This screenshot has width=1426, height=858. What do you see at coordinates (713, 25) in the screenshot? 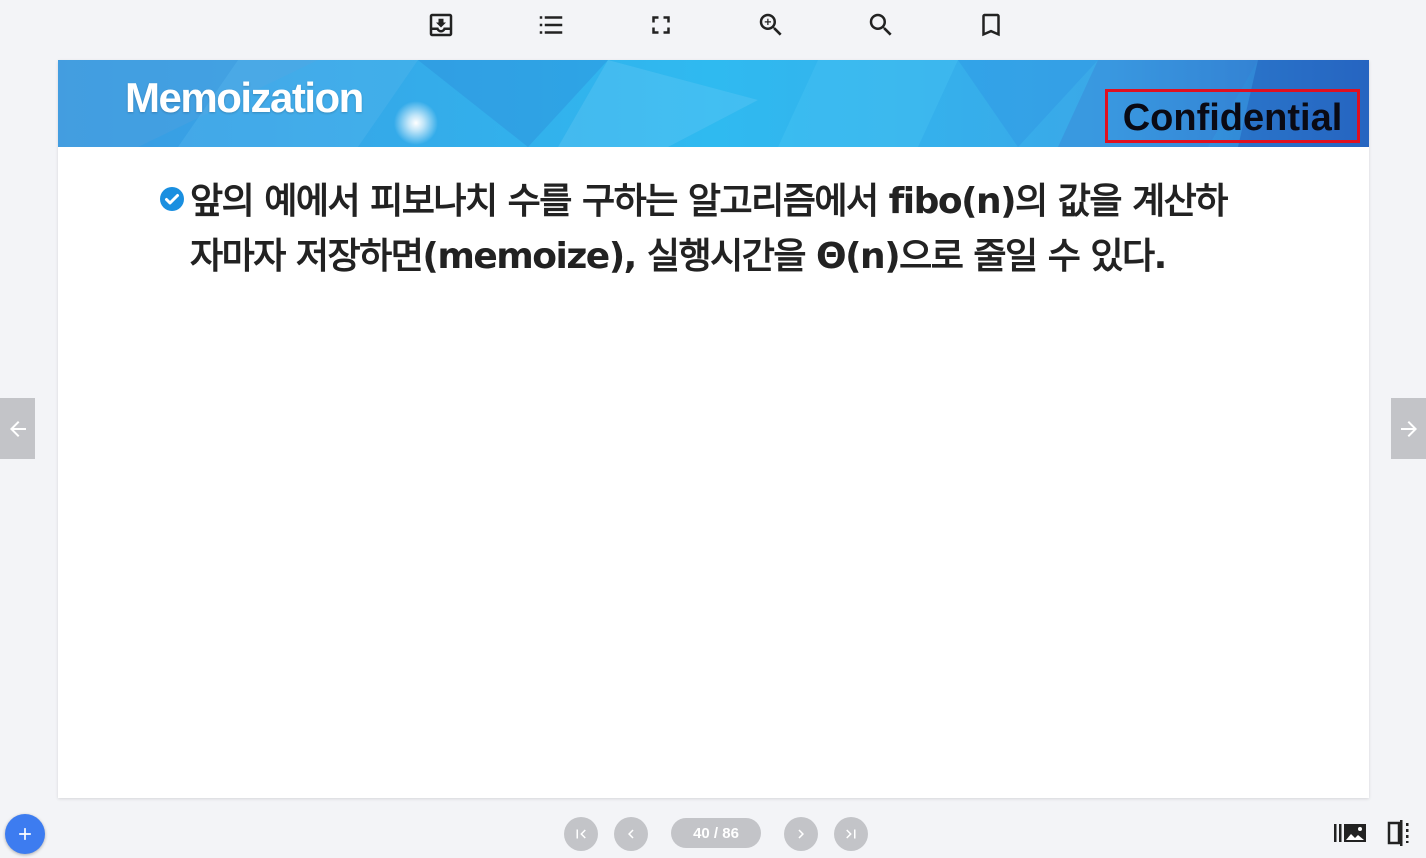
I see `top-toolbar` at bounding box center [713, 25].